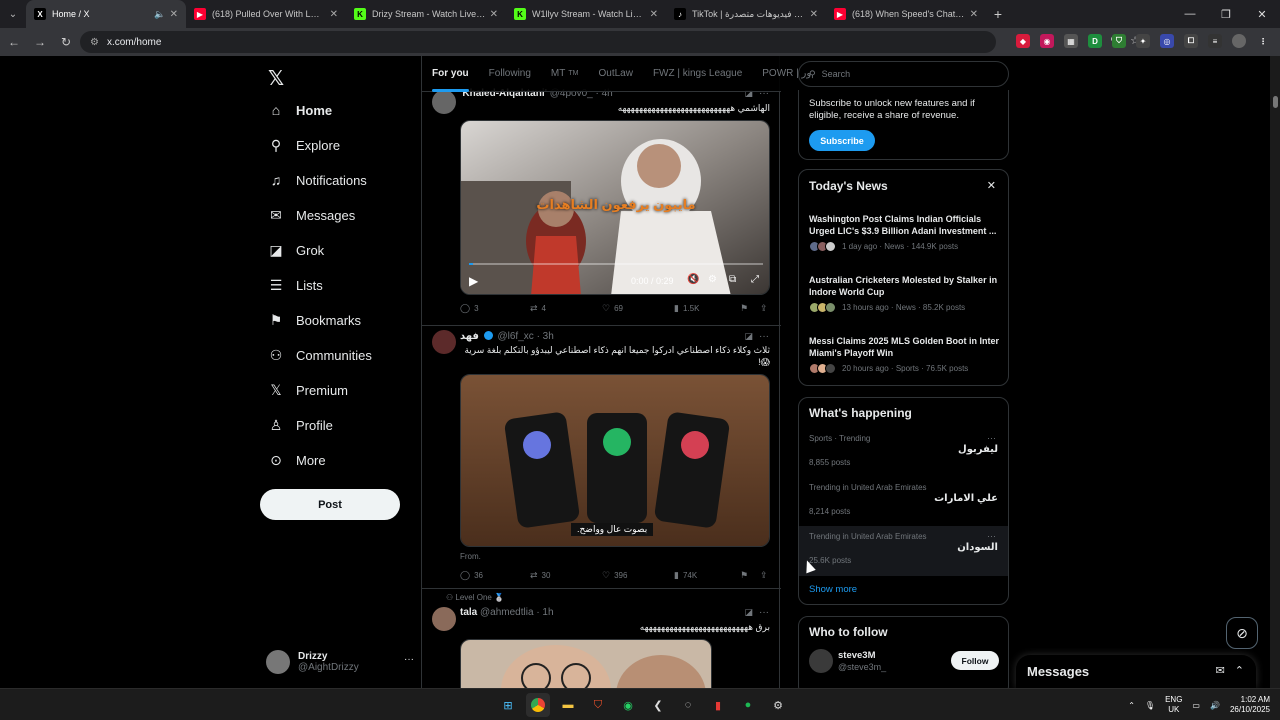 Image resolution: width=1280 pixels, height=720 pixels. I want to click on nav-item-messages: ✉ Messages, so click(311, 215).